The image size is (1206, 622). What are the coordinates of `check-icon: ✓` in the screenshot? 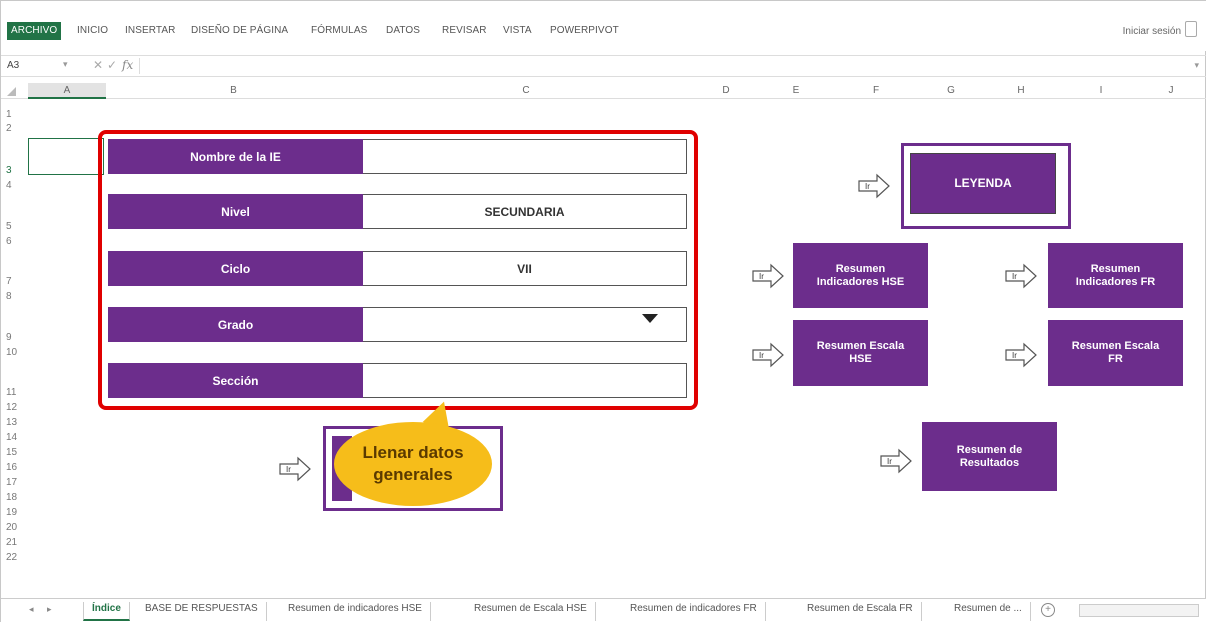 It's located at (112, 65).